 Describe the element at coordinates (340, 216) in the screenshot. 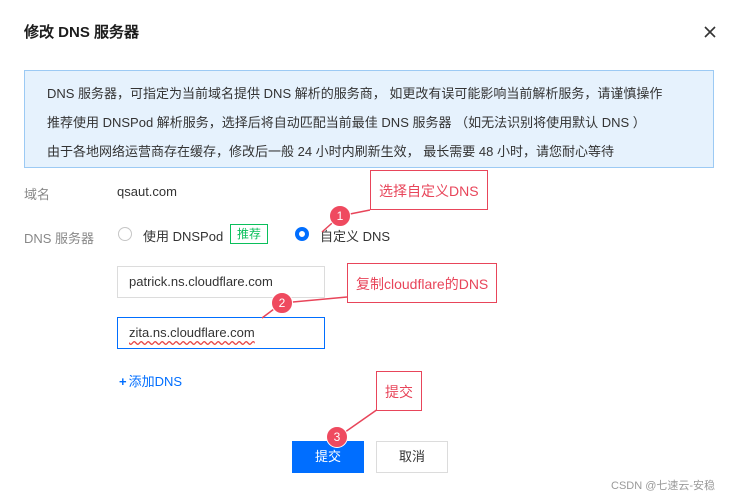

I see `step-badge-1: 1` at that location.